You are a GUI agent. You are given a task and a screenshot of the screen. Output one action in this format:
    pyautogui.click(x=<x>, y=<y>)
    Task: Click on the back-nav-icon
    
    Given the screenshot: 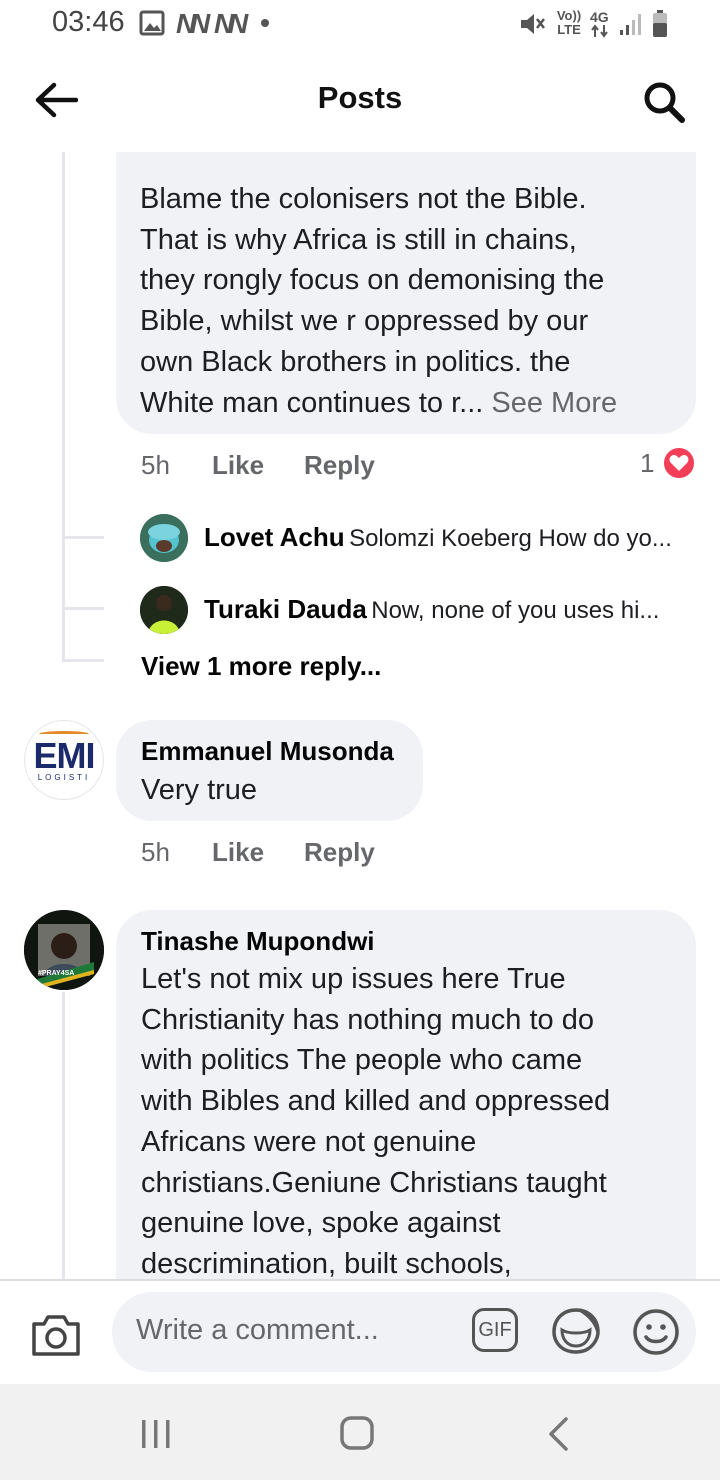 What is the action you would take?
    pyautogui.click(x=559, y=1434)
    